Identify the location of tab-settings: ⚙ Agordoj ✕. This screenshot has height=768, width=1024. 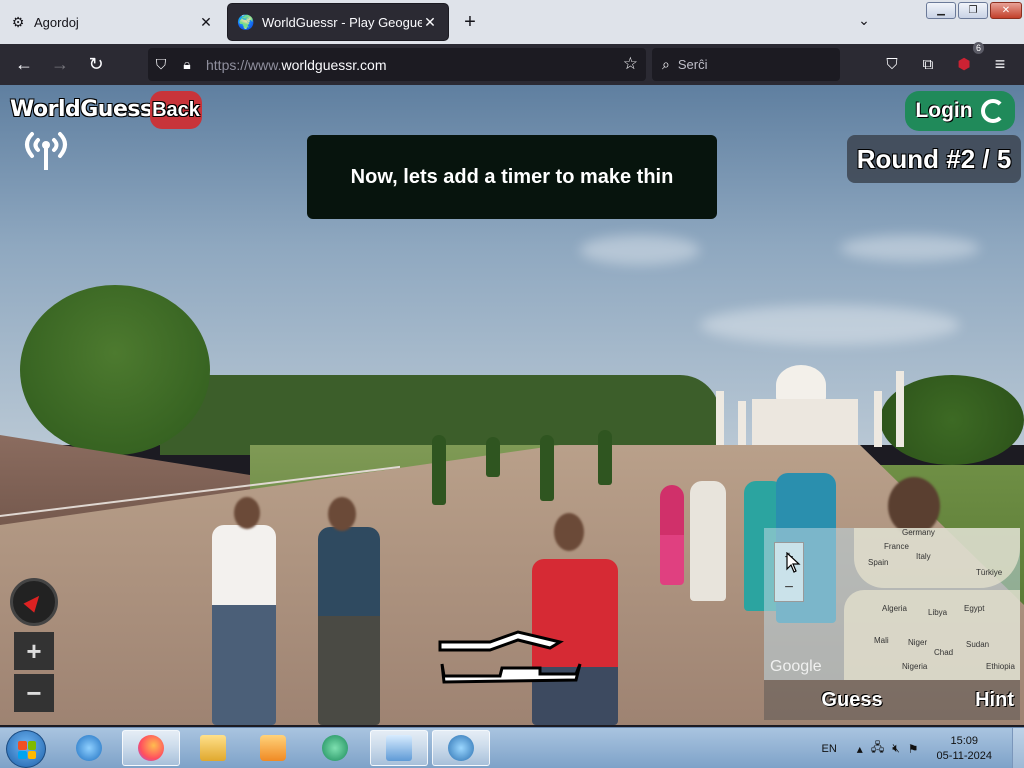
(112, 22).